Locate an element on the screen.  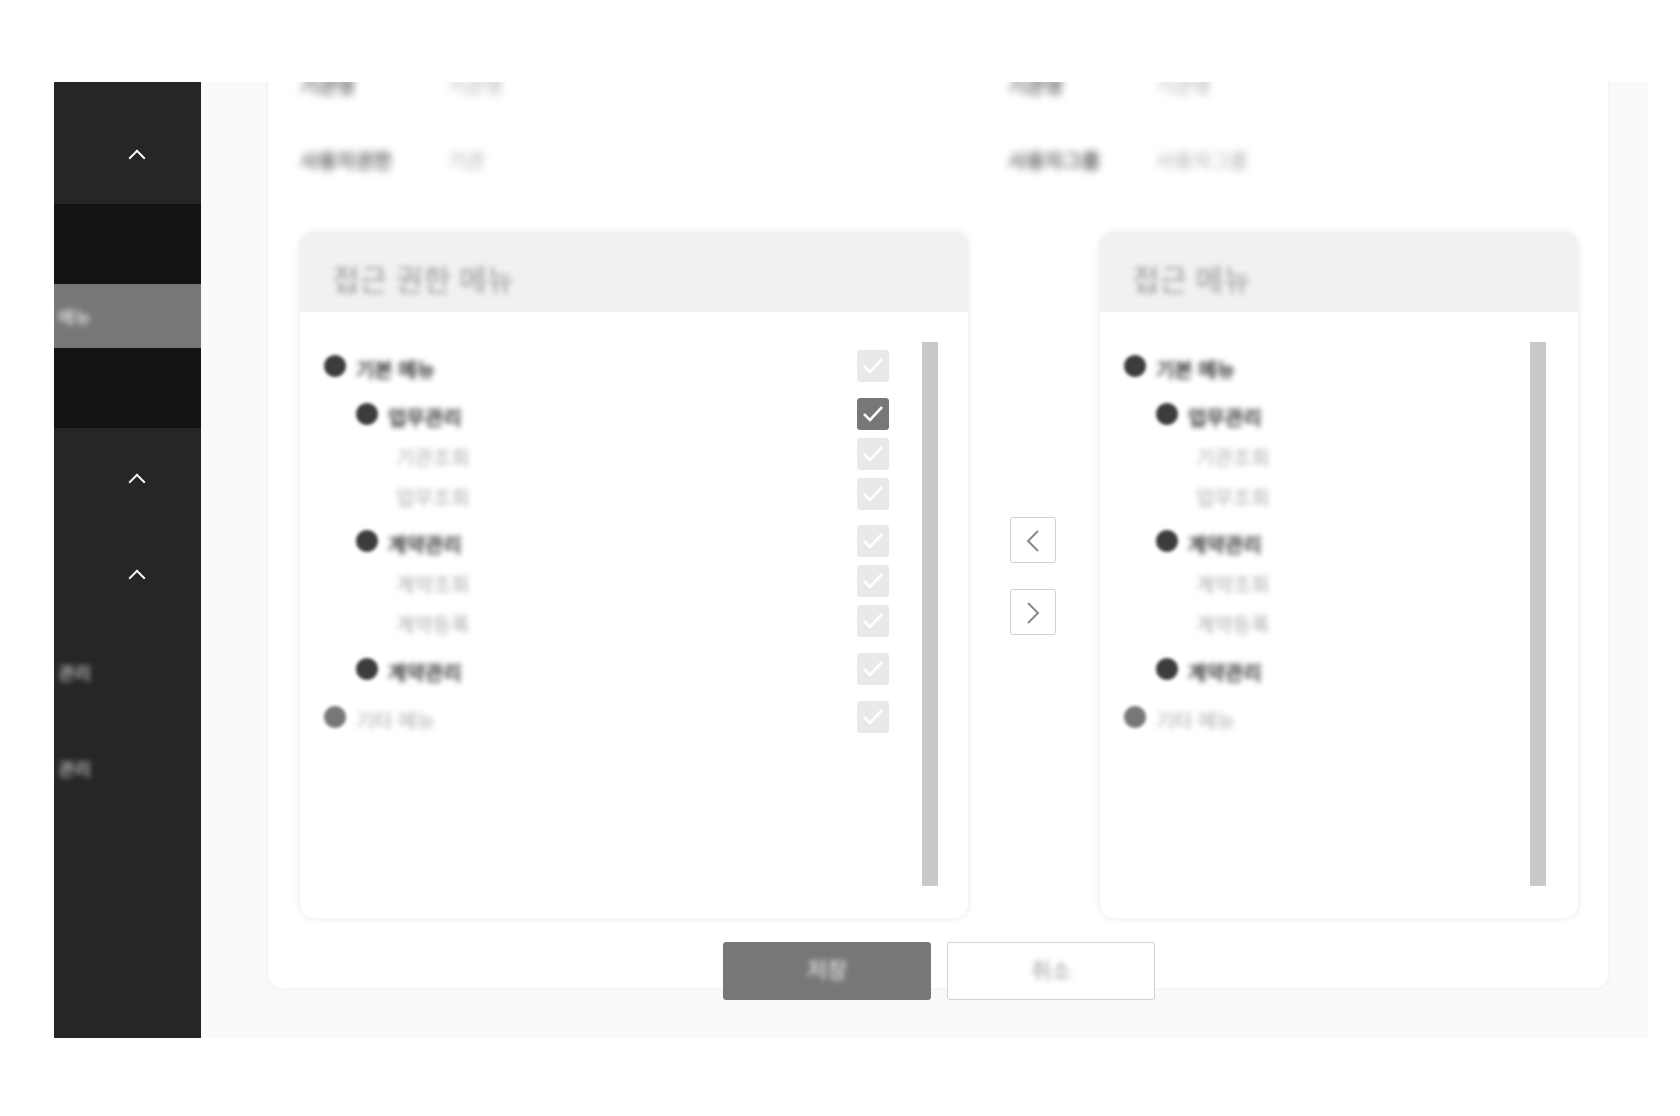
cancel-button-label: 취소 is located at coordinates (1051, 971).